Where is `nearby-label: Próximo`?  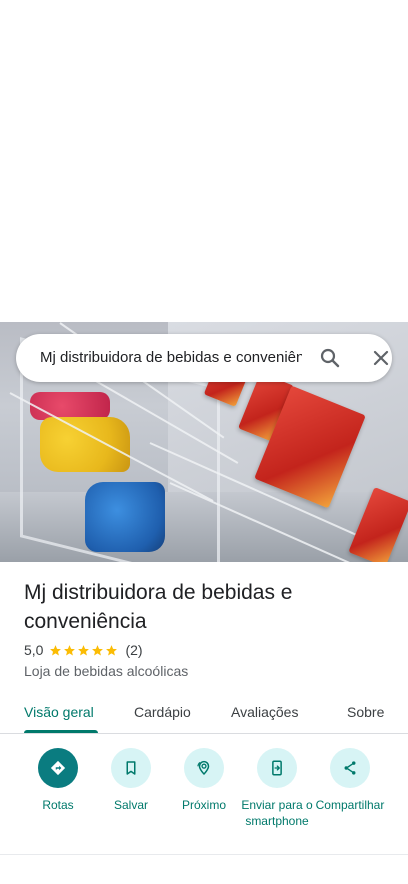 nearby-label: Próximo is located at coordinates (203, 805).